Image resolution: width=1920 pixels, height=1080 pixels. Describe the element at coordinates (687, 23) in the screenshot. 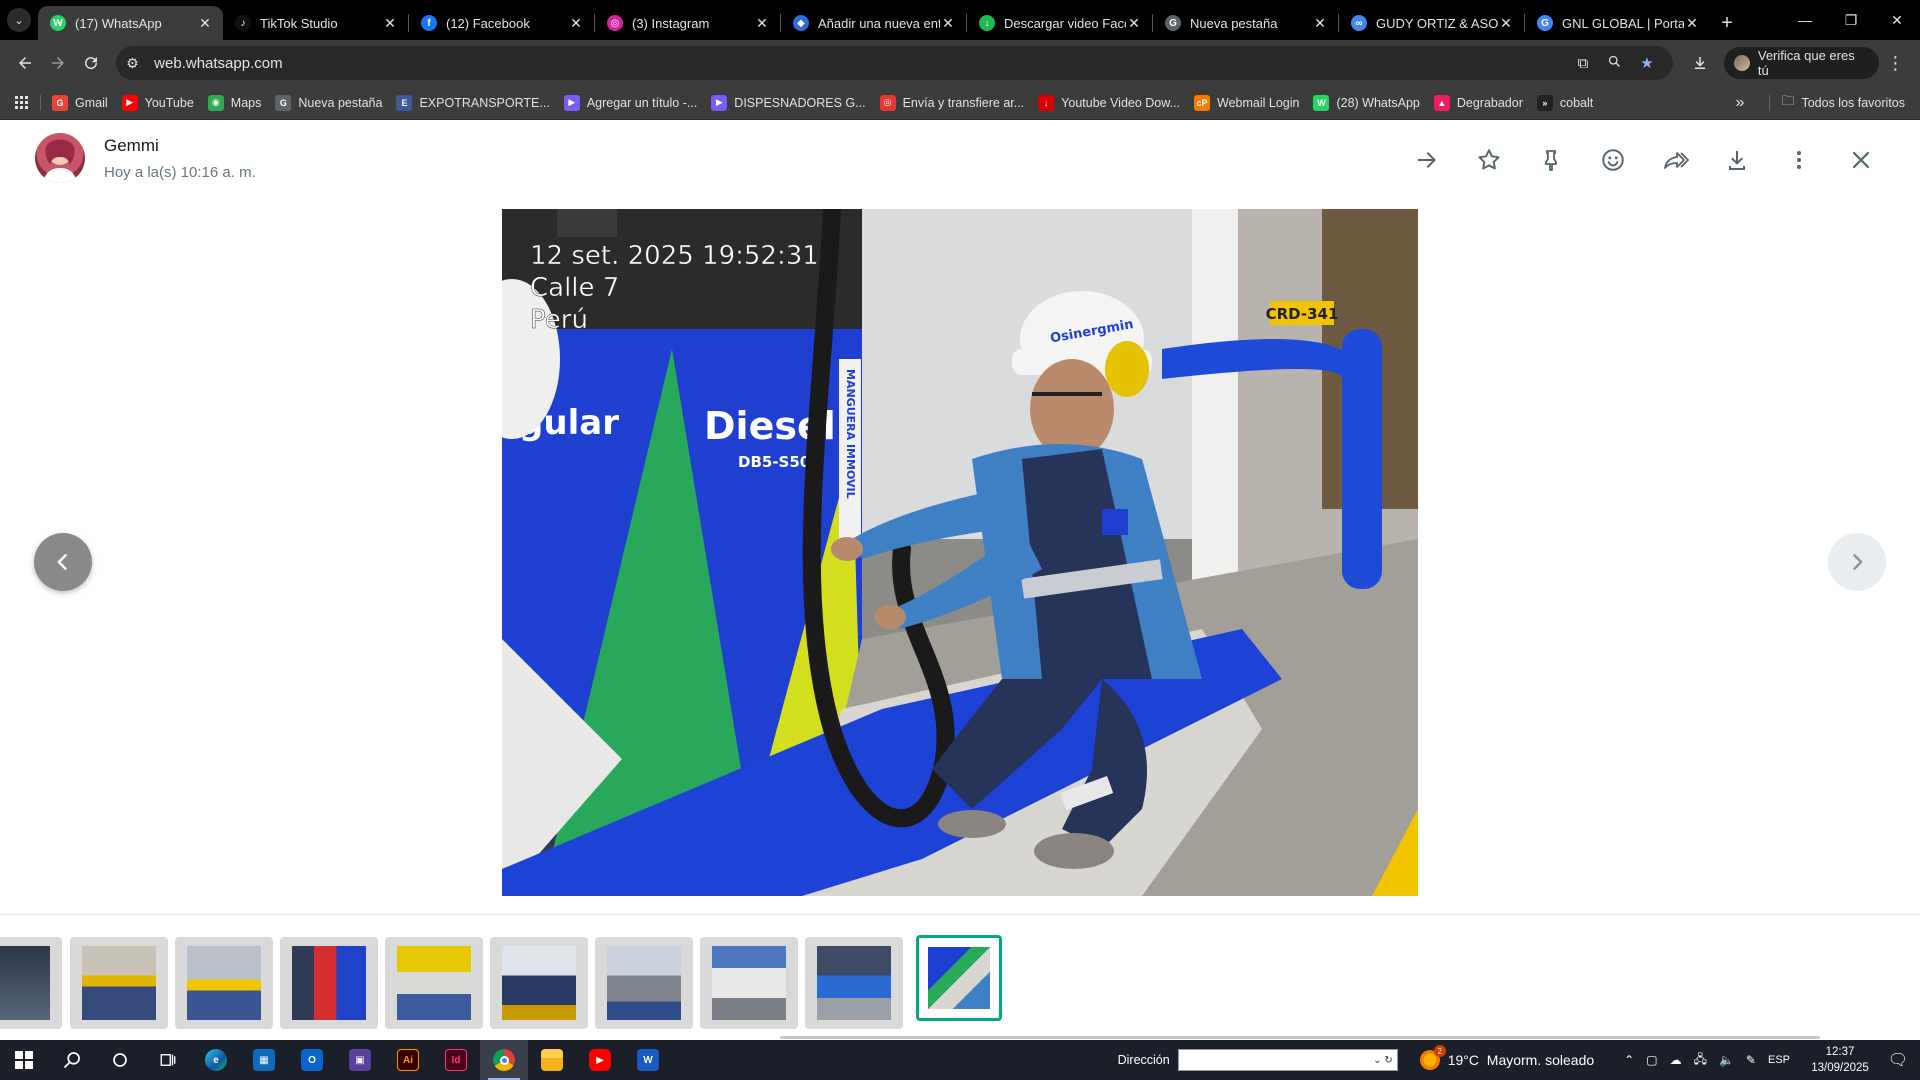

I see `browser-tab: ◎ (3) Instagram ✕` at that location.